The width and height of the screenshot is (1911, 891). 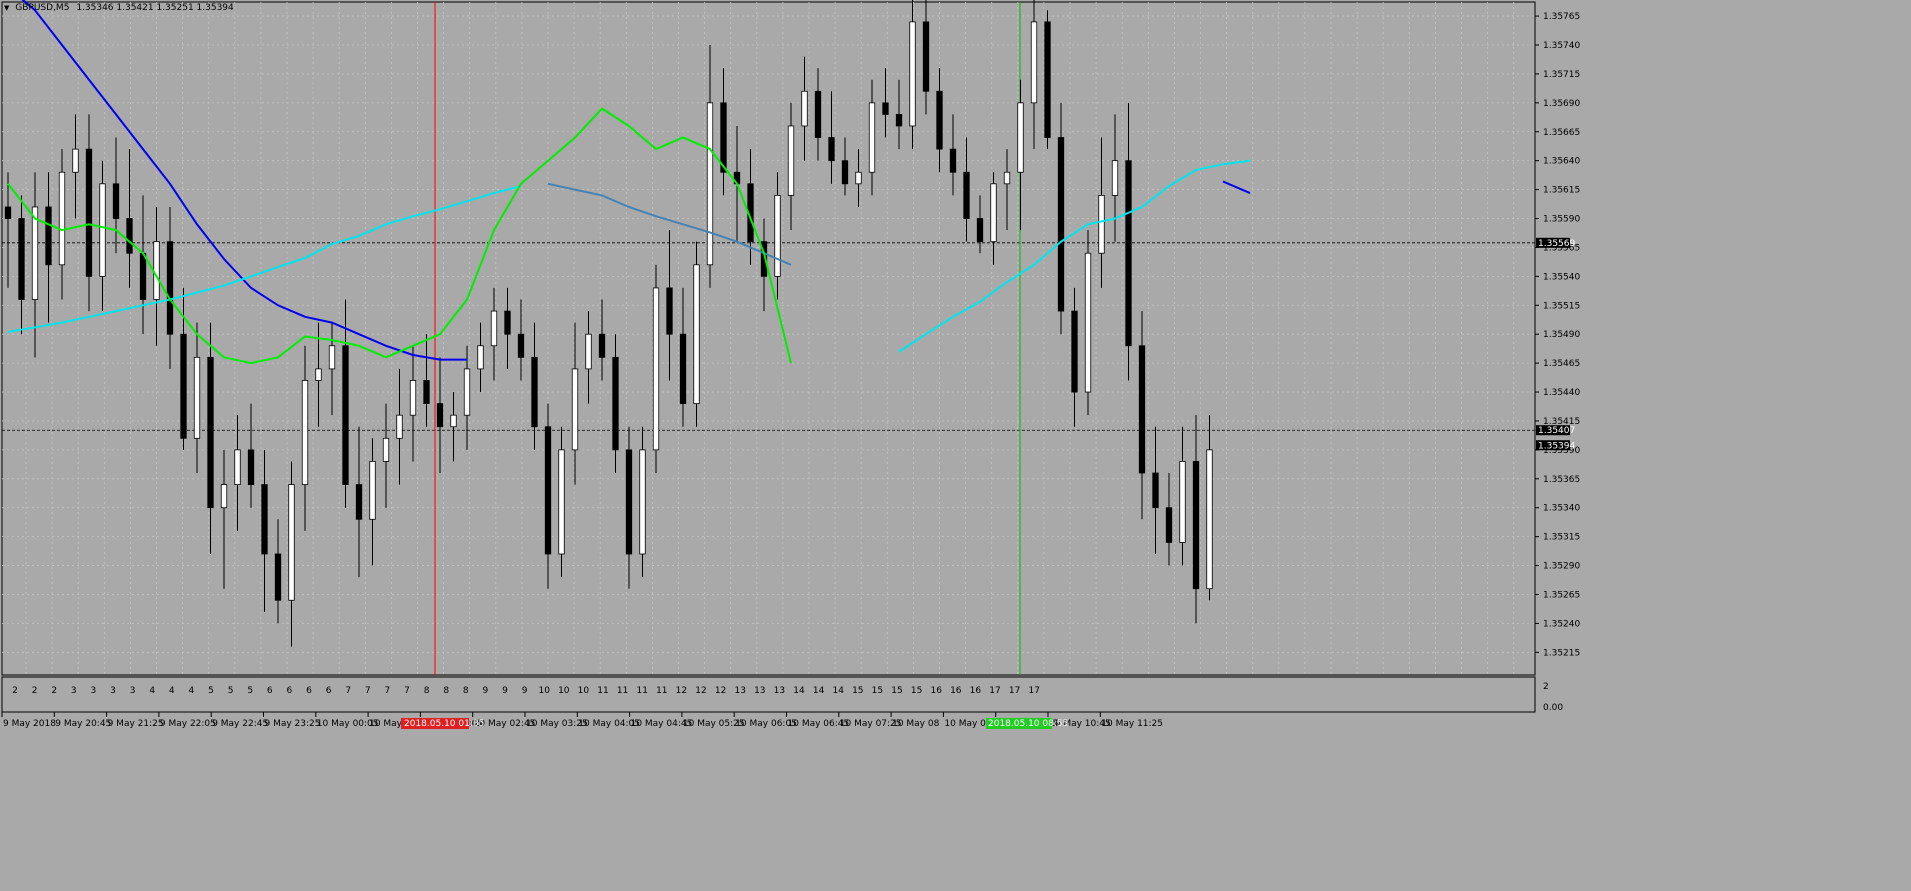 I want to click on subwindow-value: 8, so click(x=446, y=691).